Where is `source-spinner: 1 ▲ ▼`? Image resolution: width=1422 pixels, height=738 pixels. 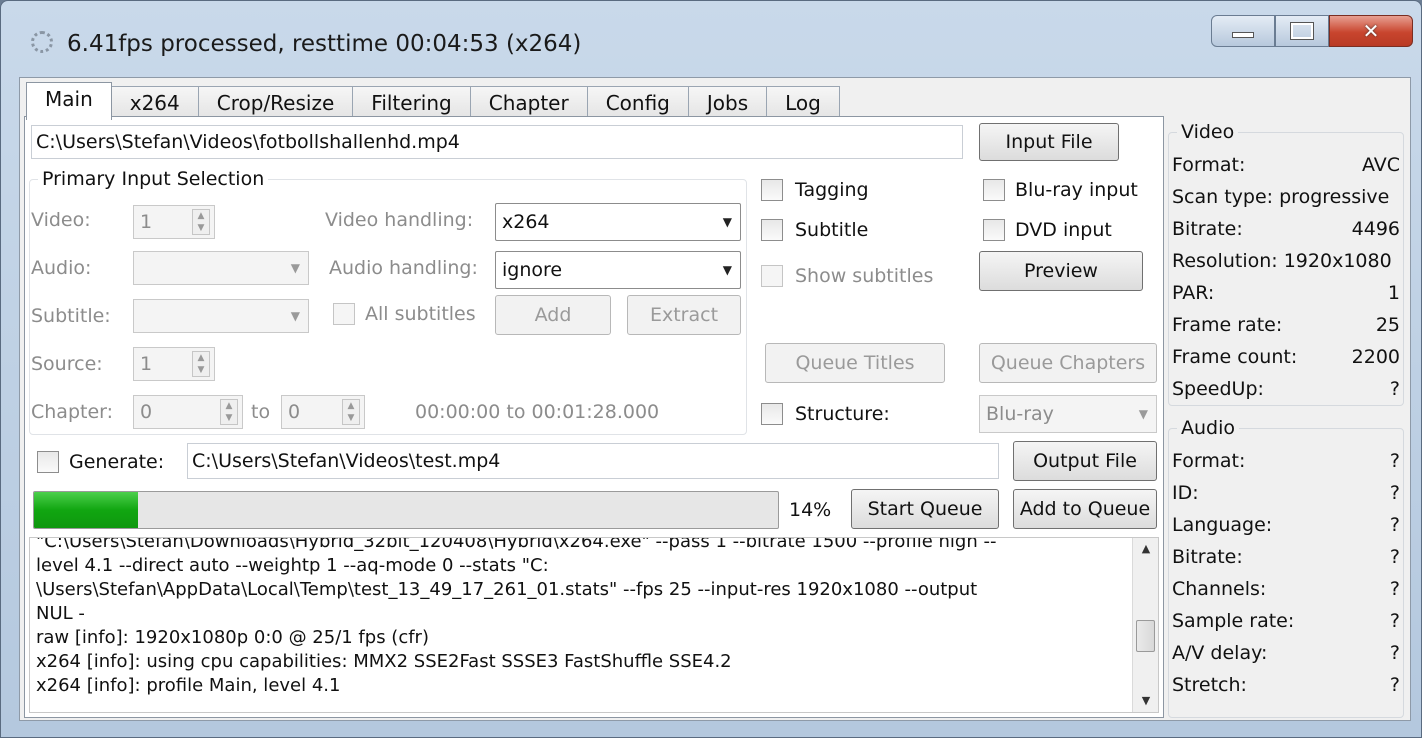
source-spinner: 1 ▲ ▼ is located at coordinates (174, 364).